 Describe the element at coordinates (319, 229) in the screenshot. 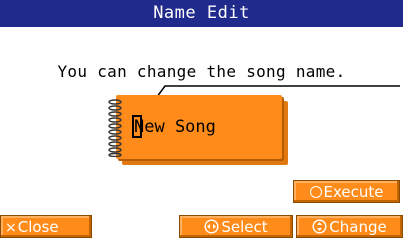

I see `dial-up-down-icon` at that location.